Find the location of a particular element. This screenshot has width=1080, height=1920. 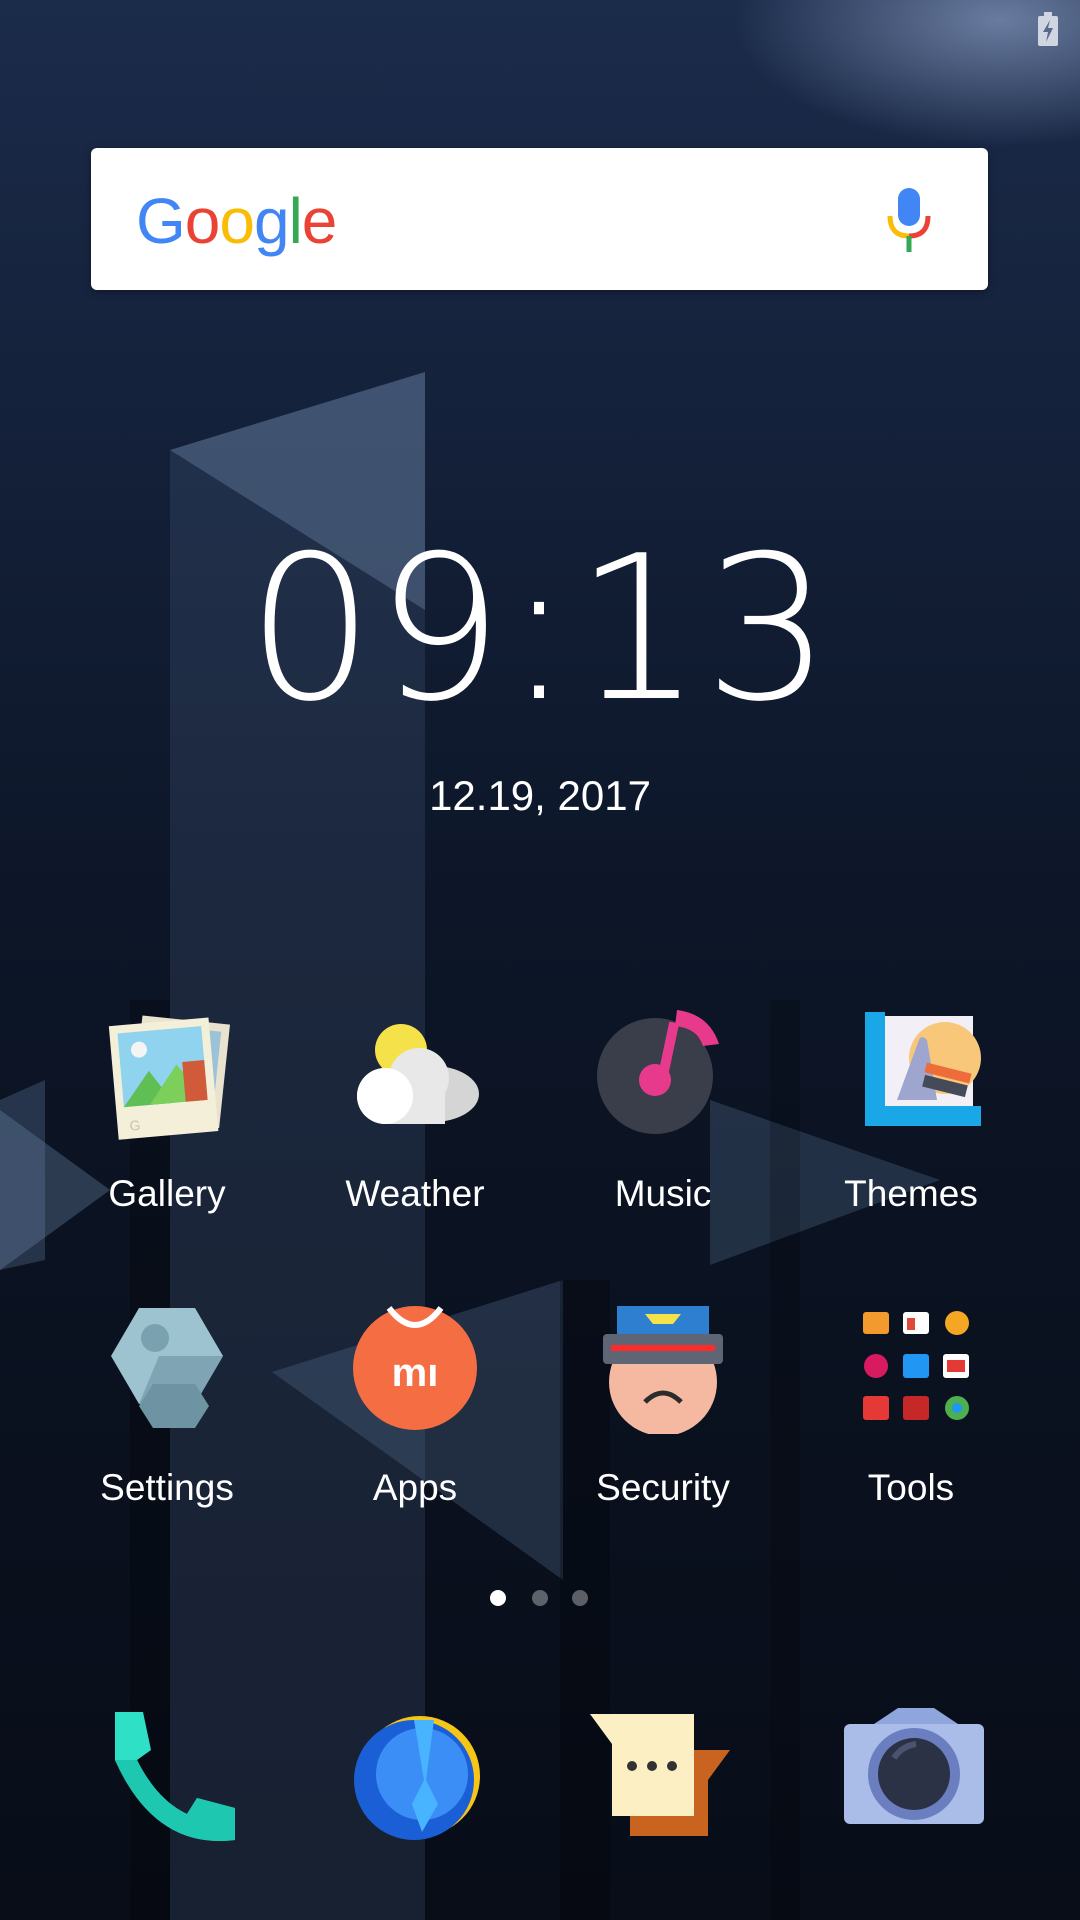

app-label: Music is located at coordinates (663, 1193).